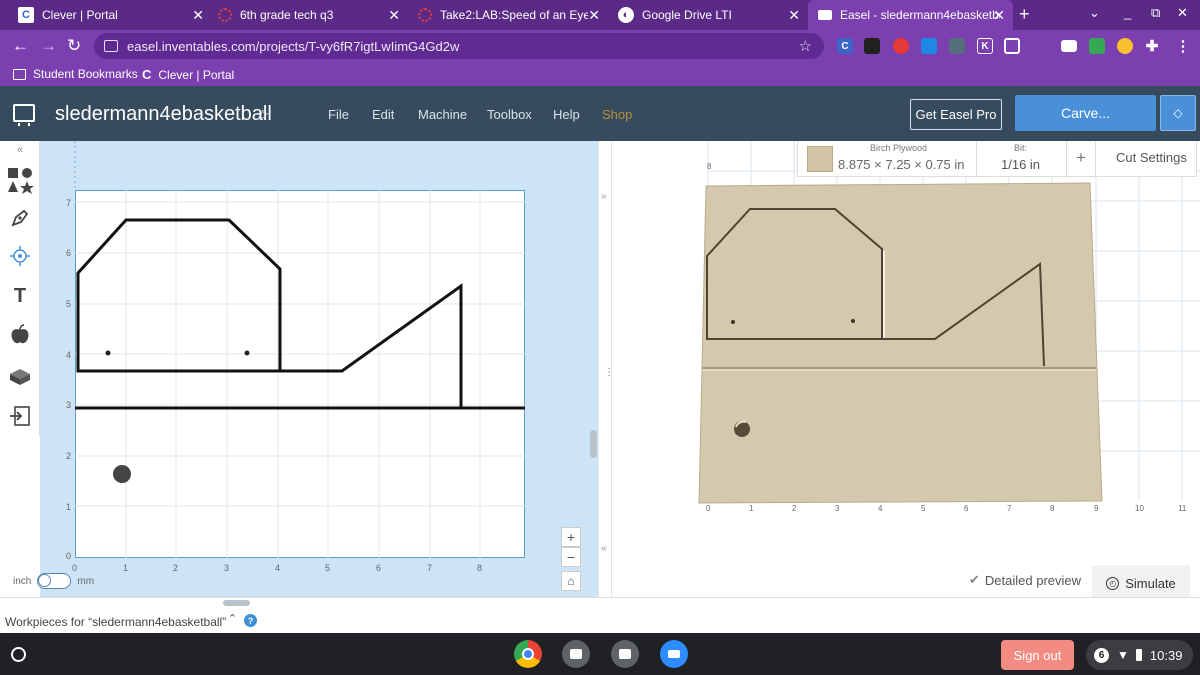  I want to click on fullscreen-icon: ◇, so click(1178, 113).